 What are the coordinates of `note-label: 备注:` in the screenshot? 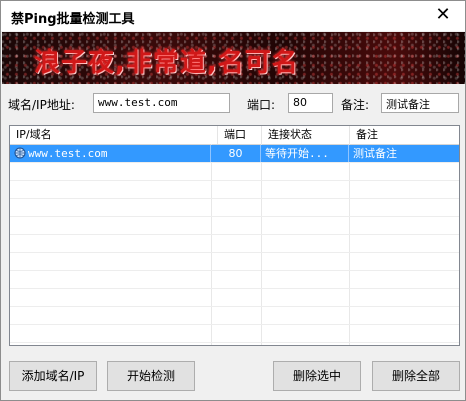 It's located at (355, 105).